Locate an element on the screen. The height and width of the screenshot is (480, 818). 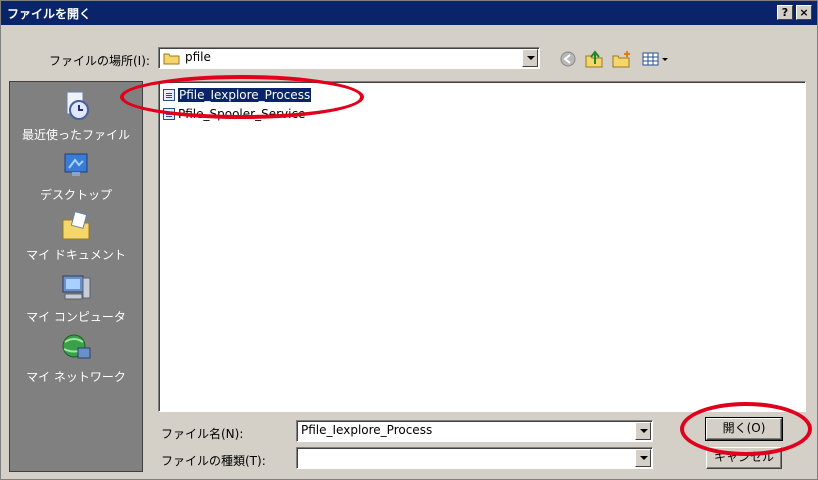
place-network: マイ ネットワーク is located at coordinates (76, 358).